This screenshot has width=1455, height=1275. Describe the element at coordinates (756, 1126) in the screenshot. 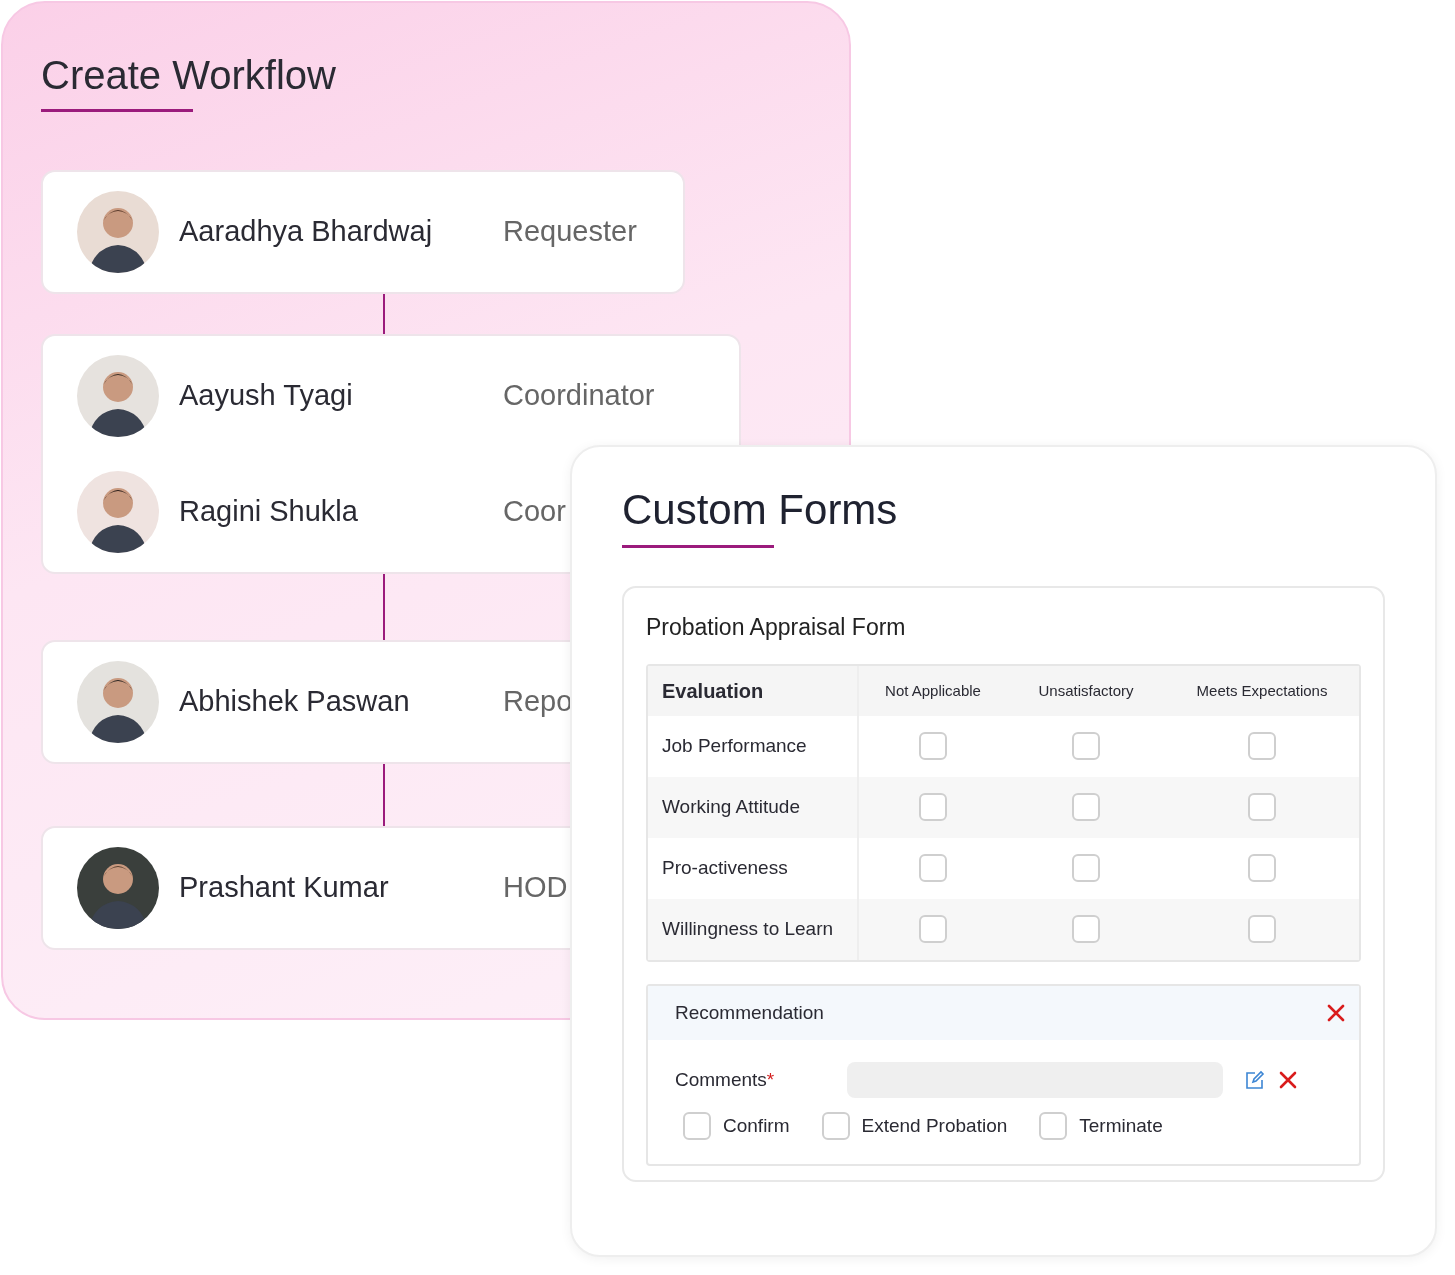

I see `option-label: Confirm` at that location.